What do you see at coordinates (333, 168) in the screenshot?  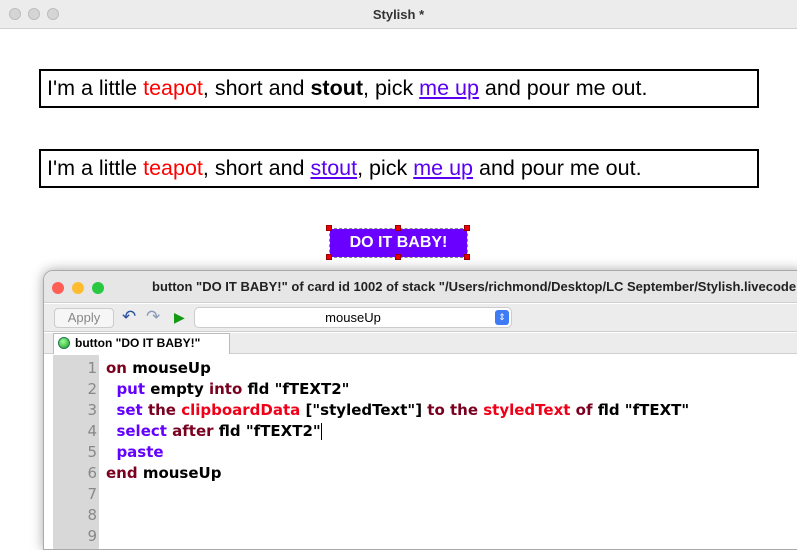 I see `text-link: stout` at bounding box center [333, 168].